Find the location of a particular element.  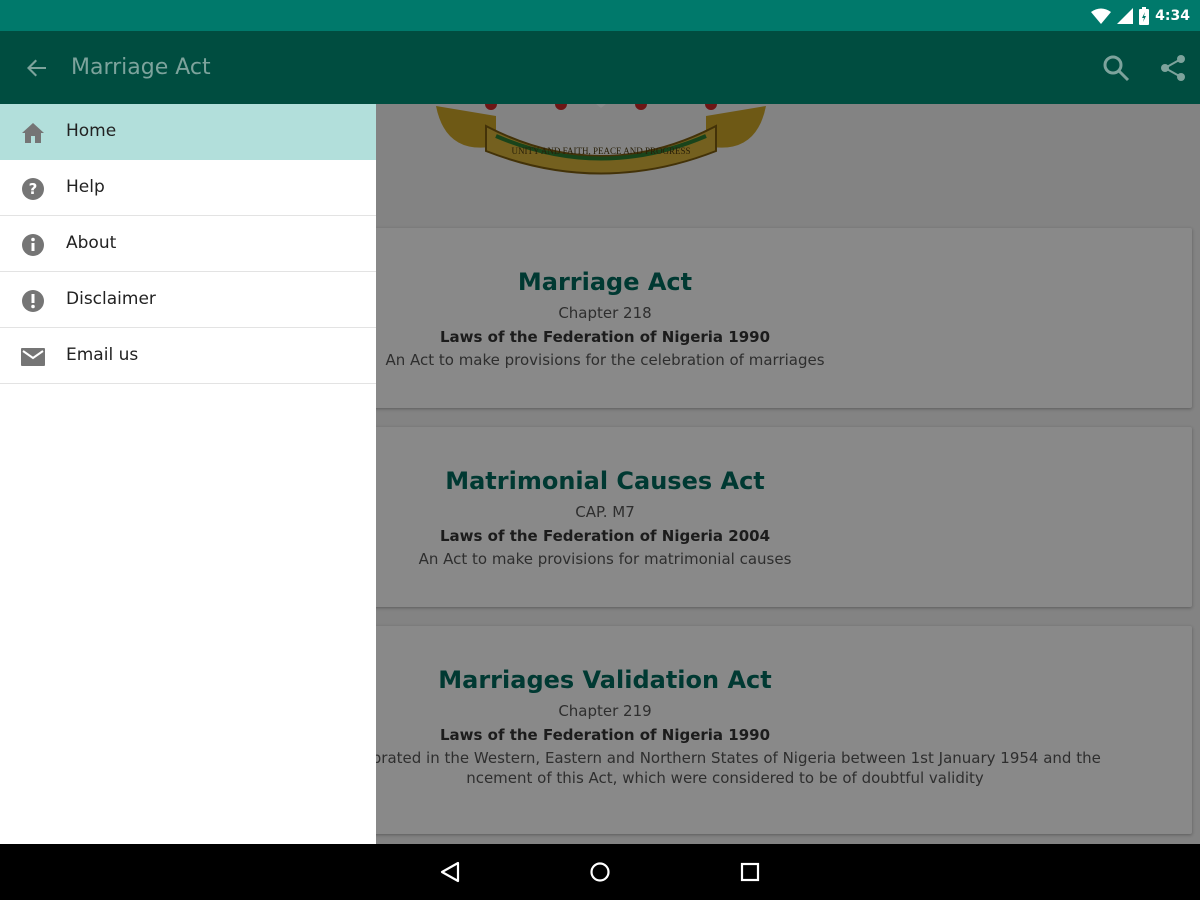

drawer-item-label: Home is located at coordinates (91, 131).